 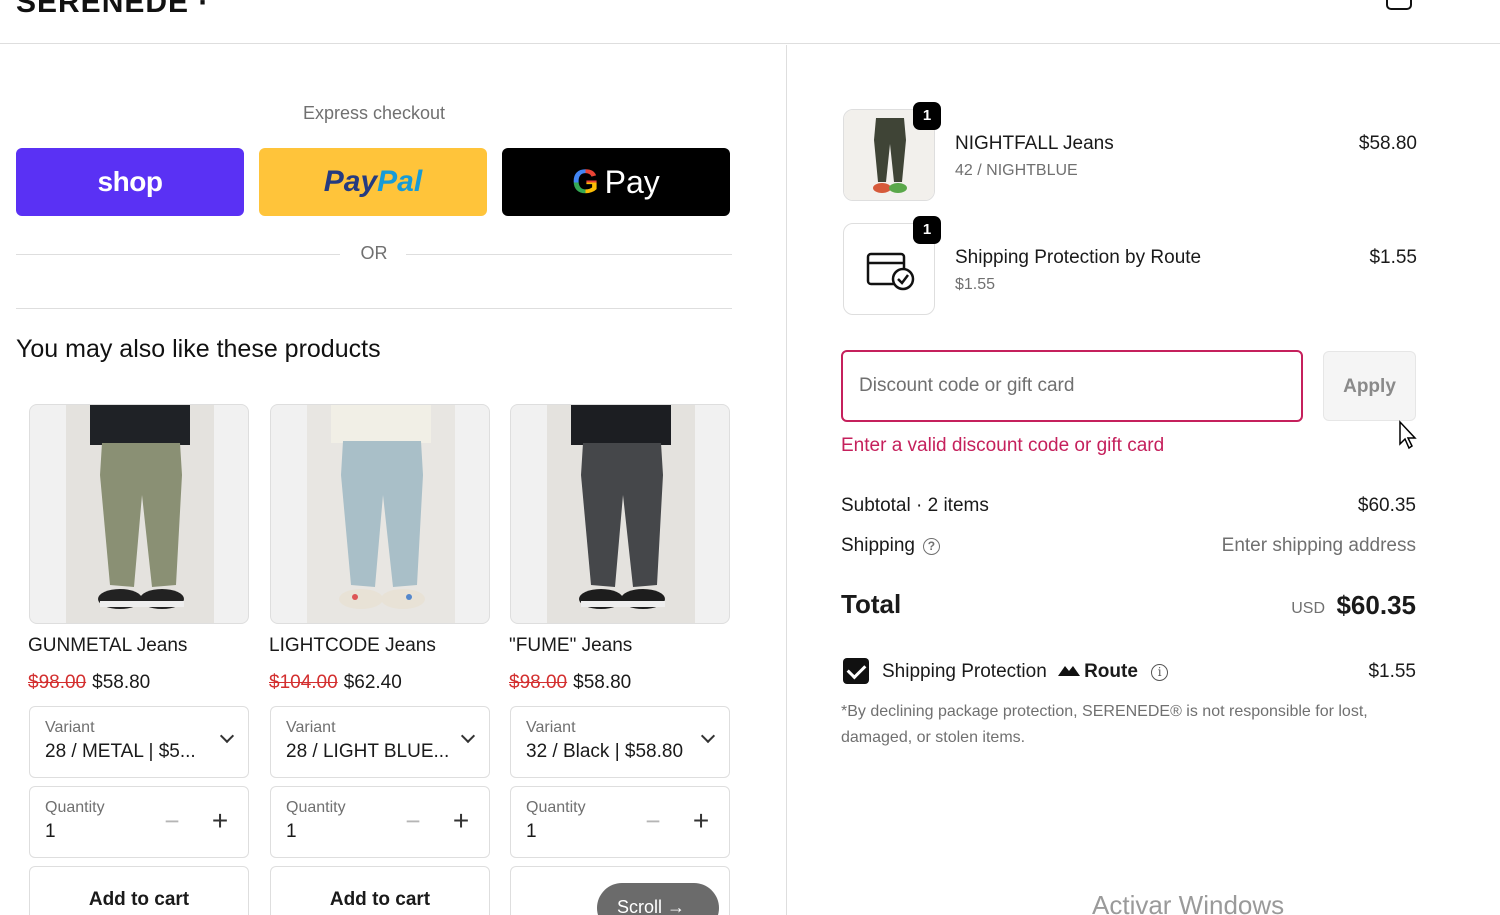 What do you see at coordinates (1393, 257) in the screenshot?
I see `line-item-price: $1.55` at bounding box center [1393, 257].